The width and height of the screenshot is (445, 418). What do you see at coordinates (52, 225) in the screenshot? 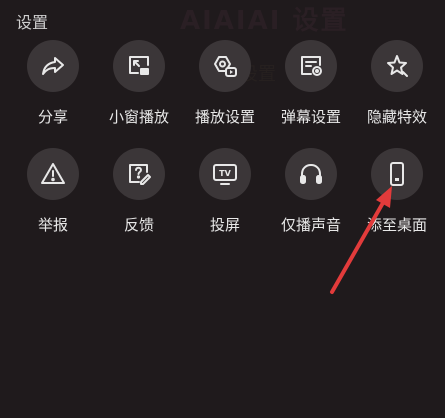
I see `report-label: 举报` at bounding box center [52, 225].